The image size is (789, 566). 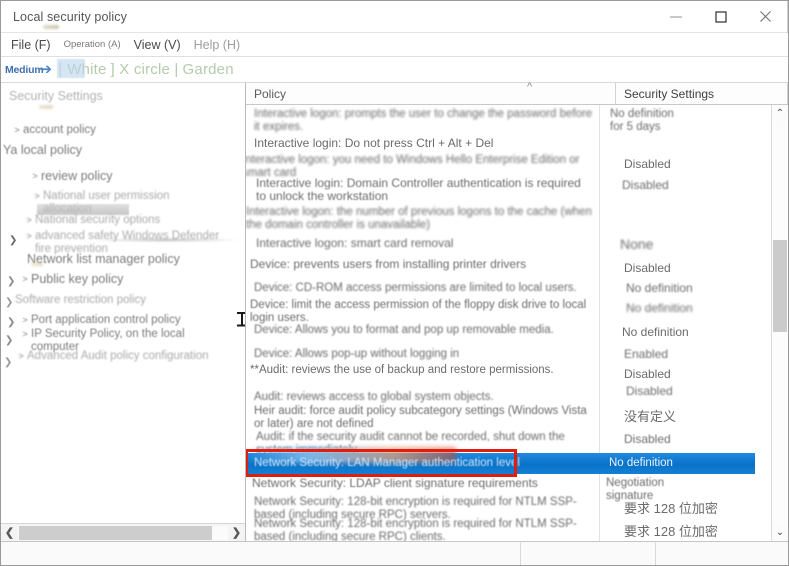 What do you see at coordinates (118, 356) in the screenshot?
I see `tree-item-label: Advanced Audit policy configuration` at bounding box center [118, 356].